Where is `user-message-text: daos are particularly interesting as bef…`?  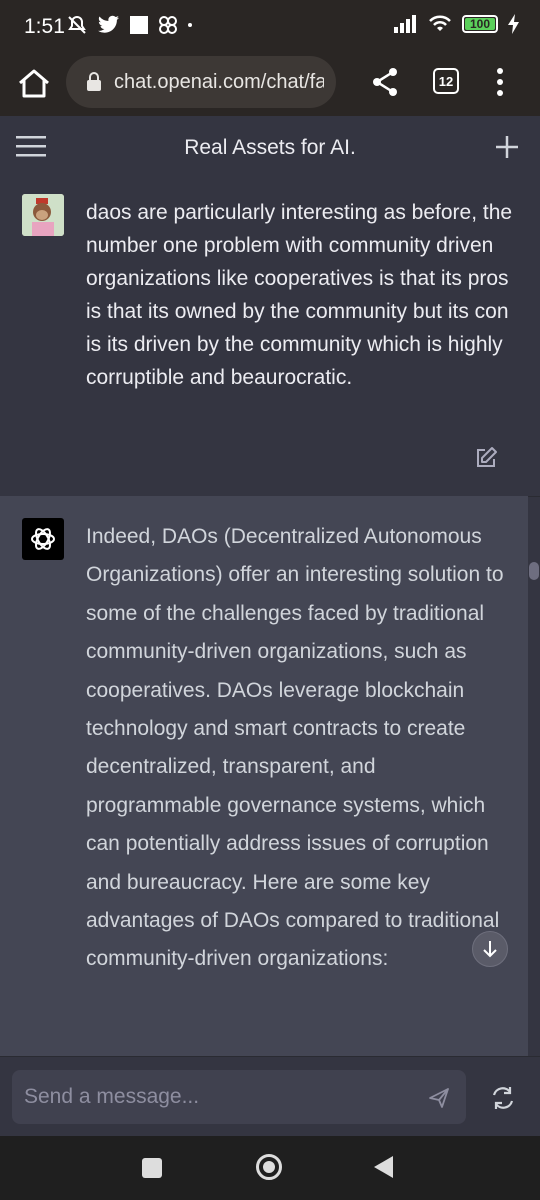
user-message-text: daos are particularly interesting as bef… is located at coordinates (299, 295).